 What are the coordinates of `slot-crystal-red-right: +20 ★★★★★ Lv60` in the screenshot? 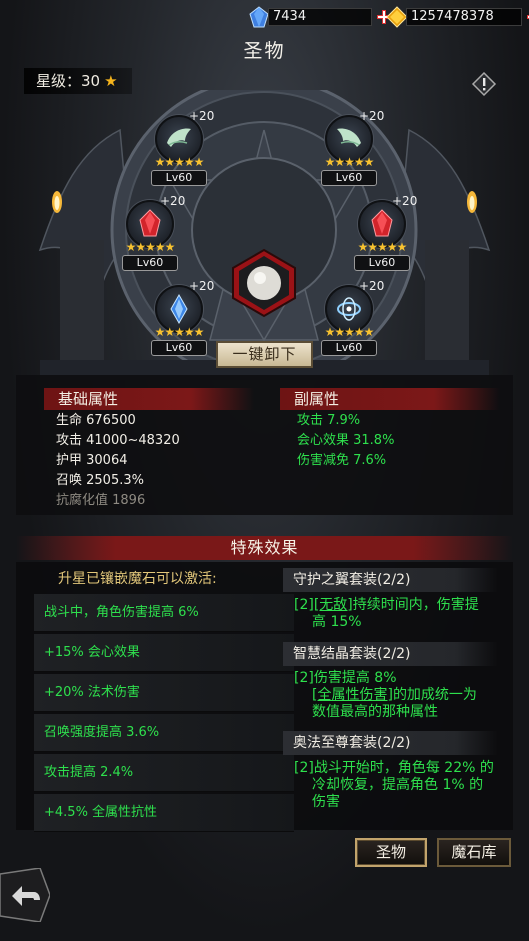 It's located at (383, 242).